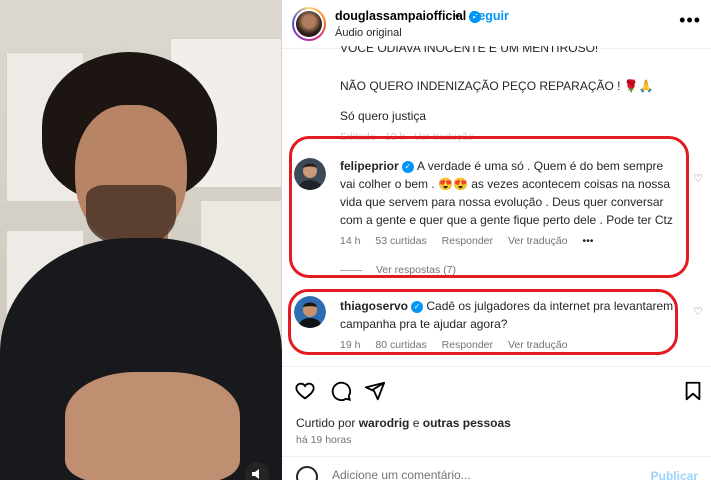 This screenshot has height=480, width=711. I want to click on mute-button, so click(257, 471).